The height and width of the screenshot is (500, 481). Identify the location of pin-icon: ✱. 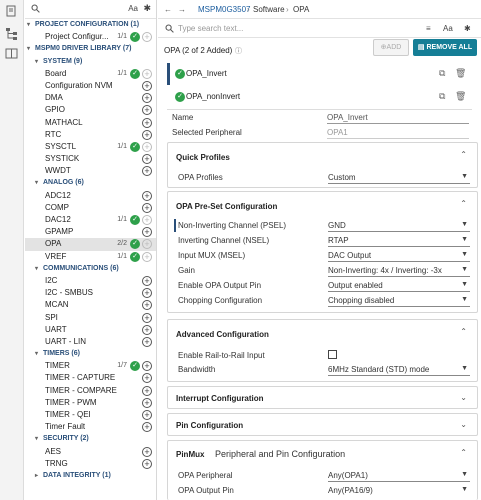
(467, 28).